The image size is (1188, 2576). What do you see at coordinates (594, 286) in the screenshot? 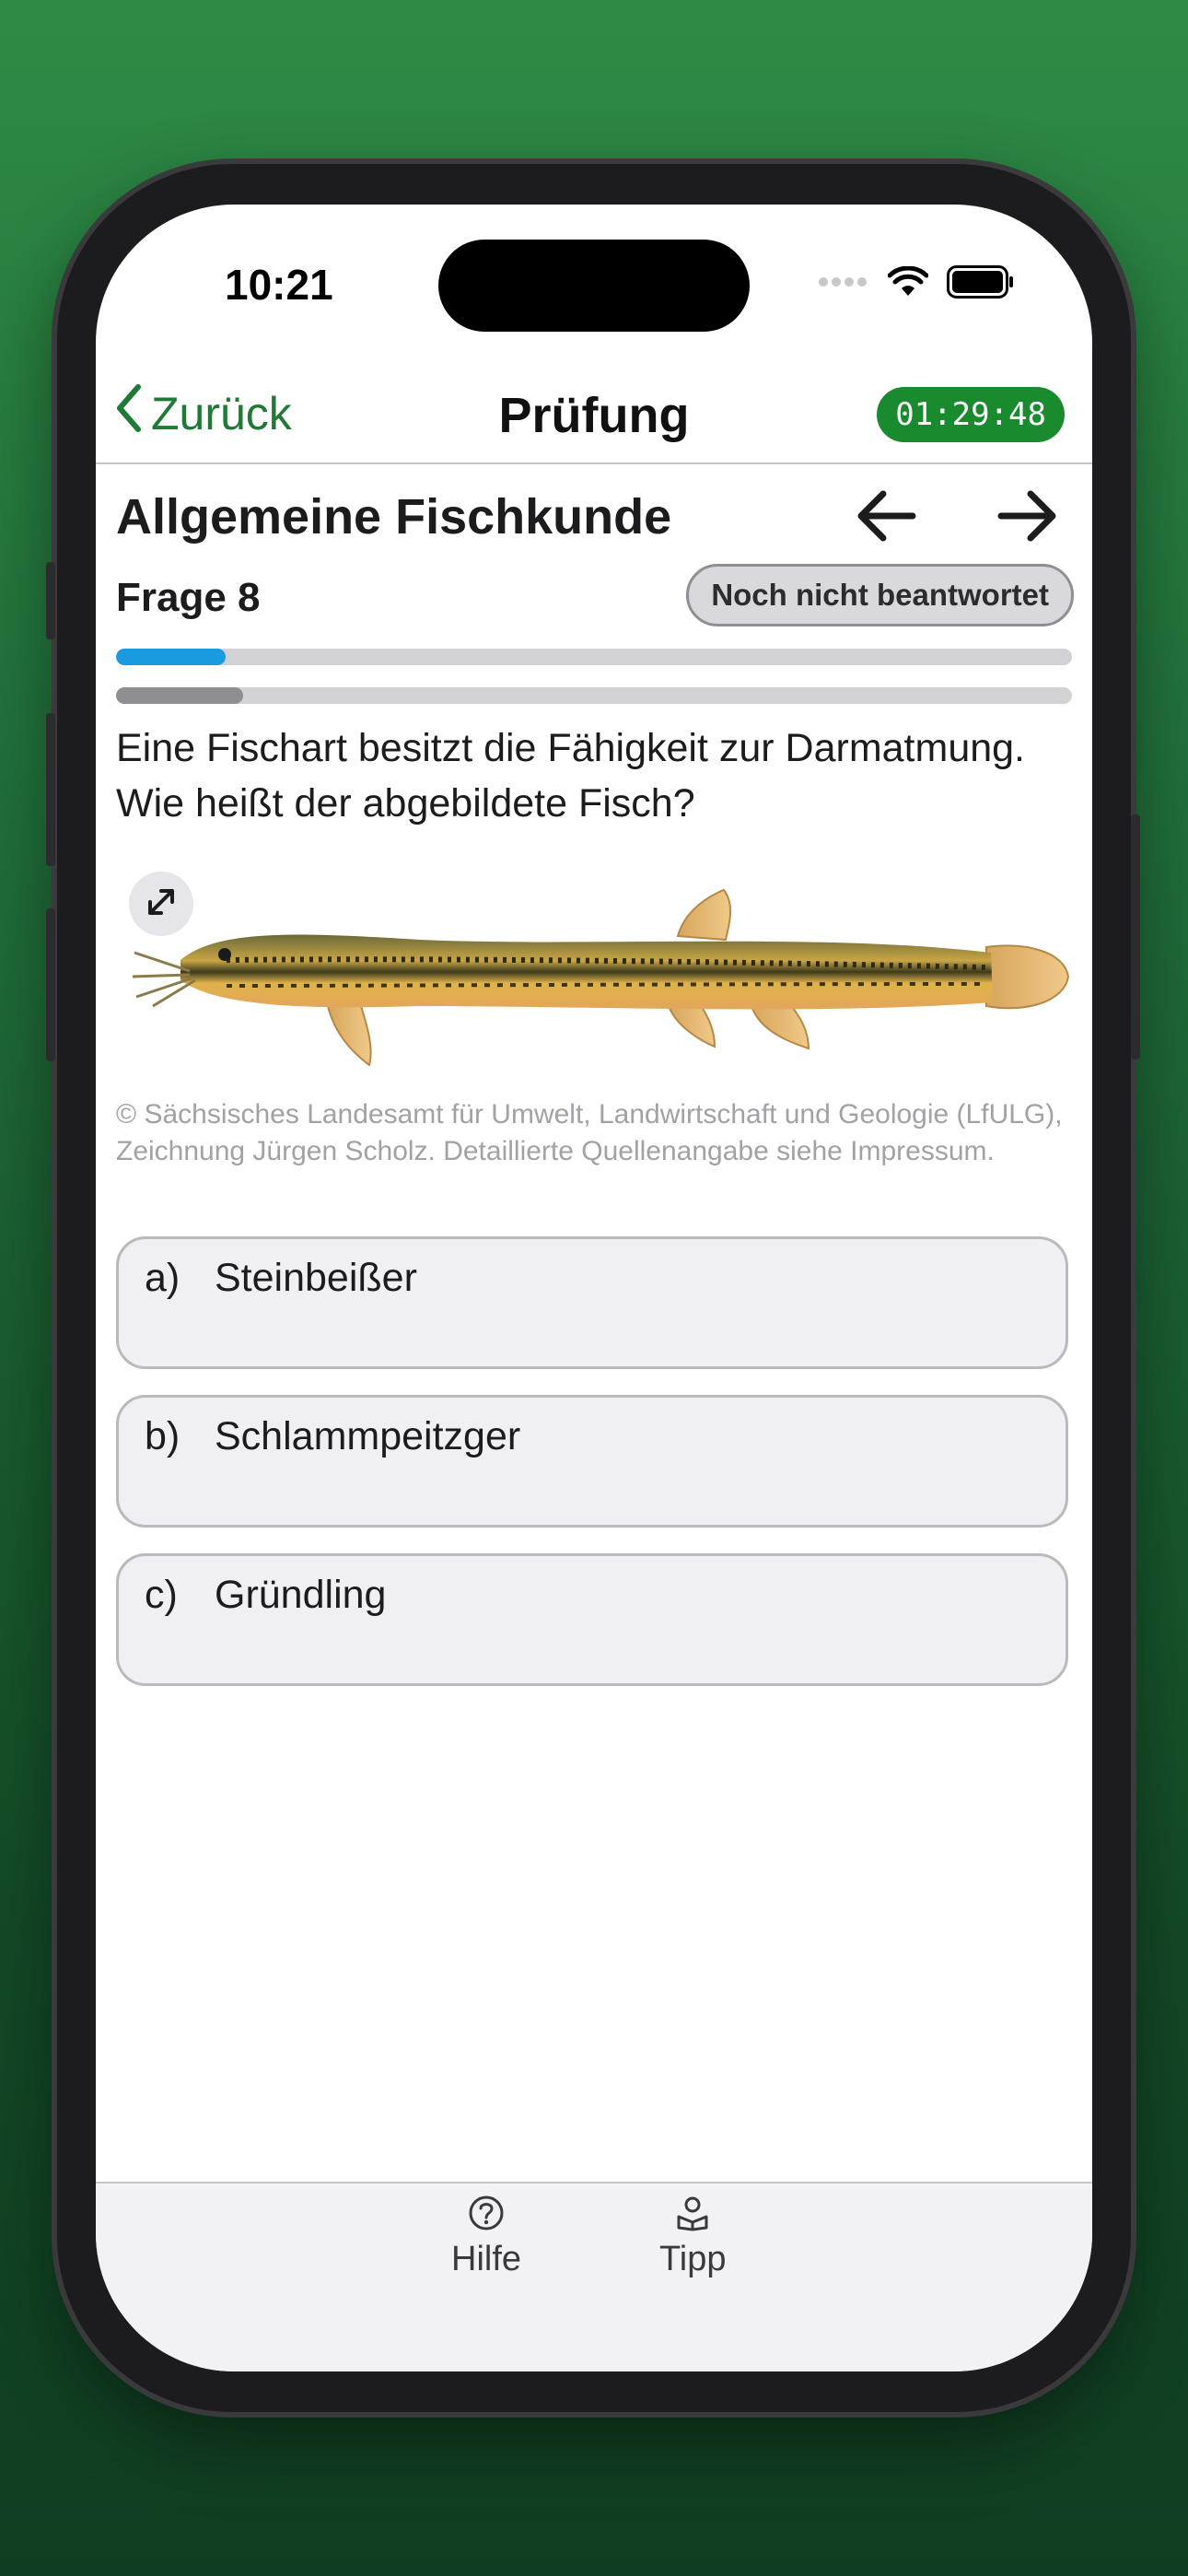
I see `dynamic-island` at bounding box center [594, 286].